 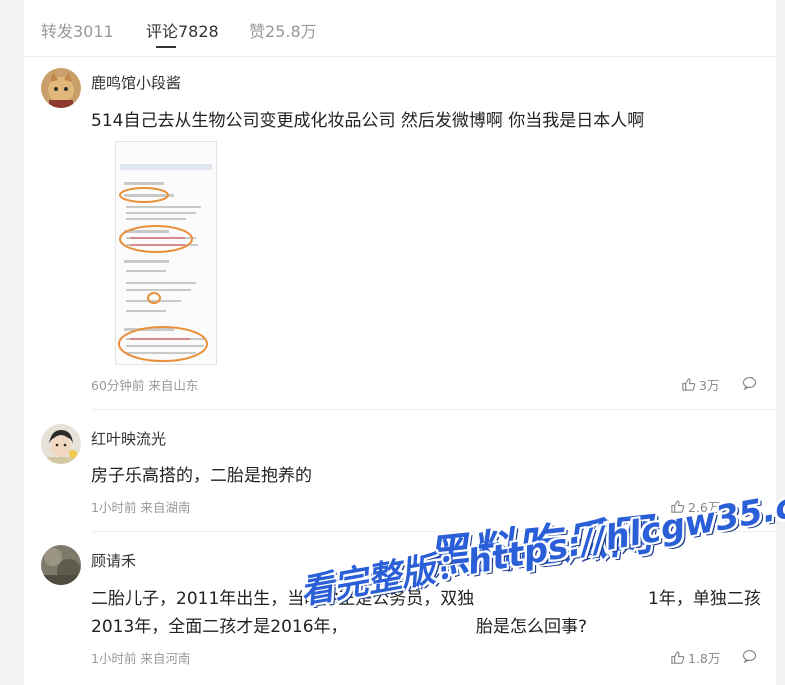 What do you see at coordinates (141, 658) in the screenshot?
I see `comment-meta: 1小时前 来自河南` at bounding box center [141, 658].